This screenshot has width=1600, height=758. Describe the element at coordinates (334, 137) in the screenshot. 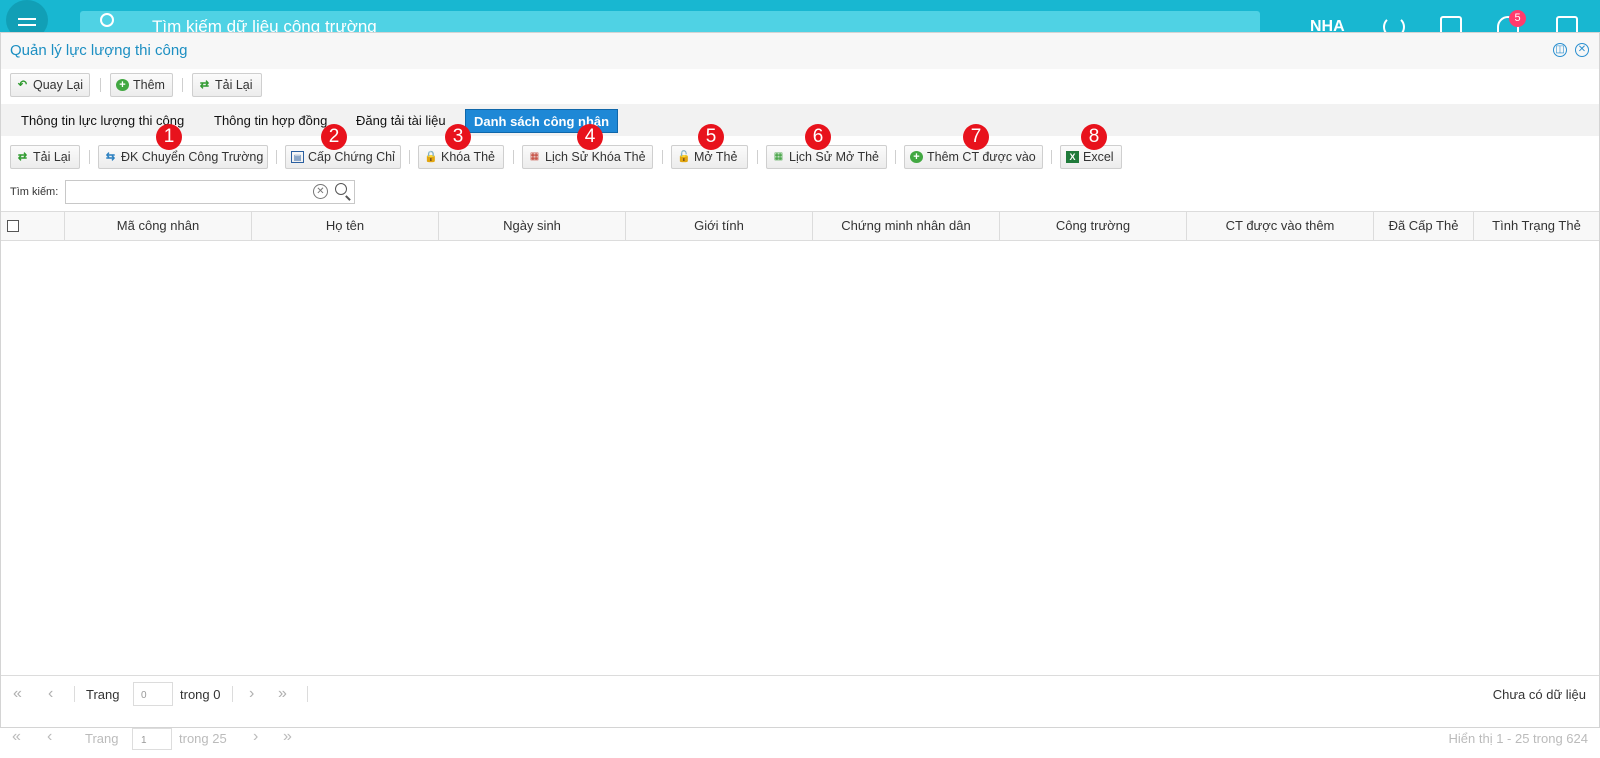

I see `annotation-marker-2: 2` at that location.